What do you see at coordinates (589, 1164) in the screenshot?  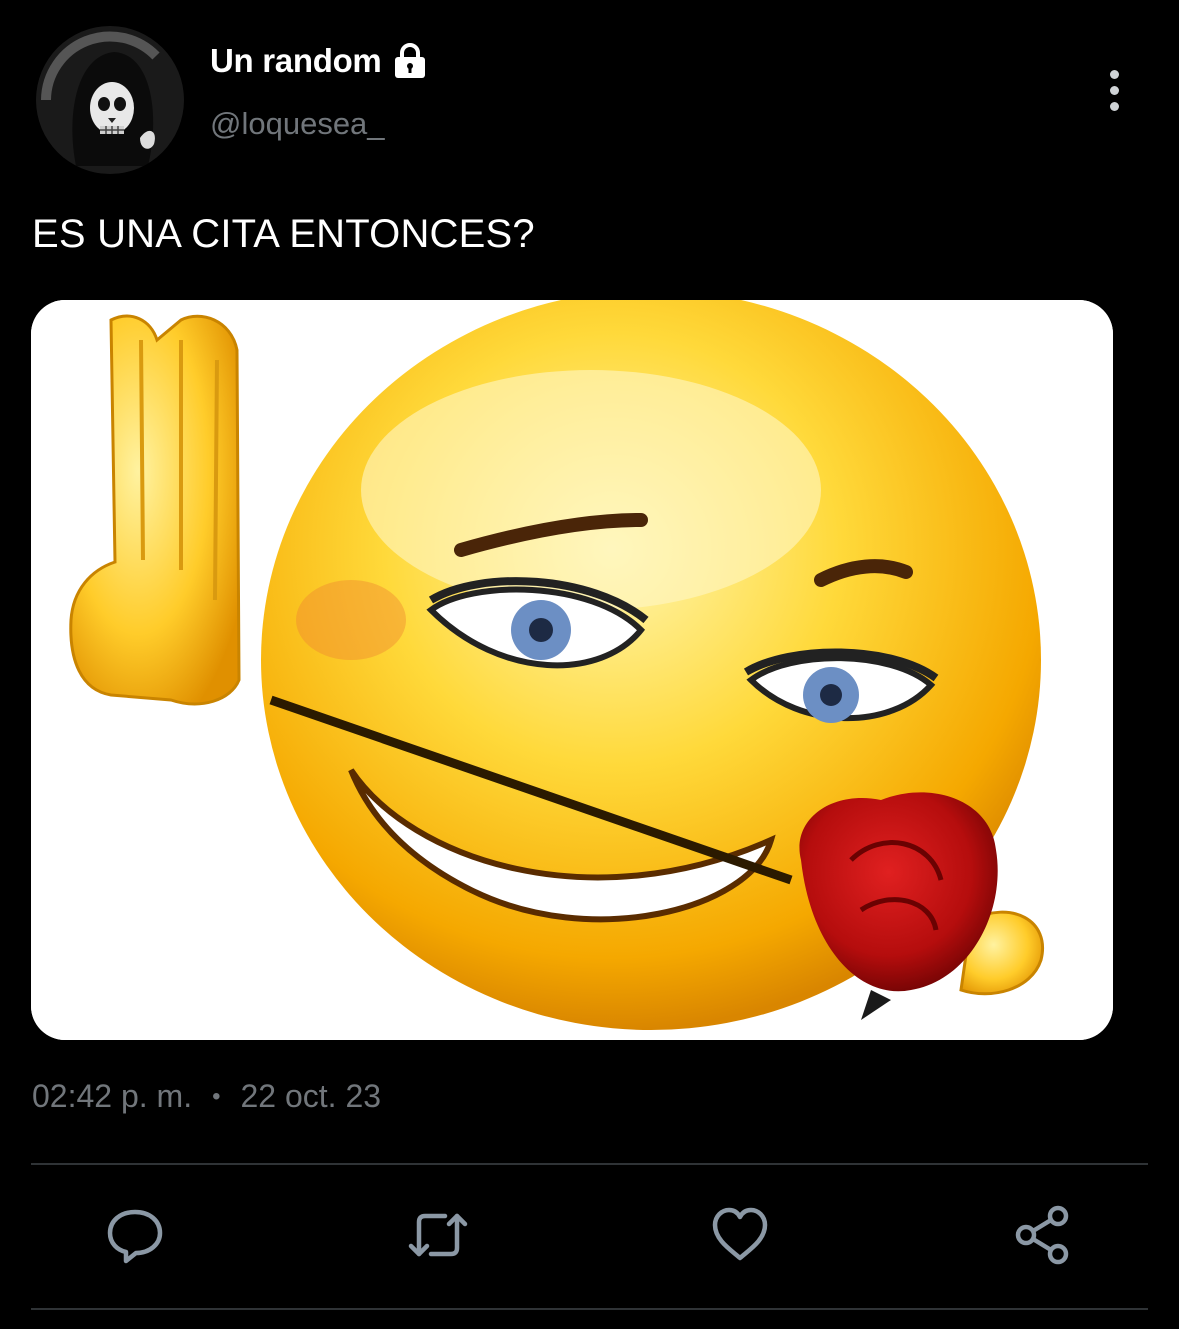 I see `divider` at bounding box center [589, 1164].